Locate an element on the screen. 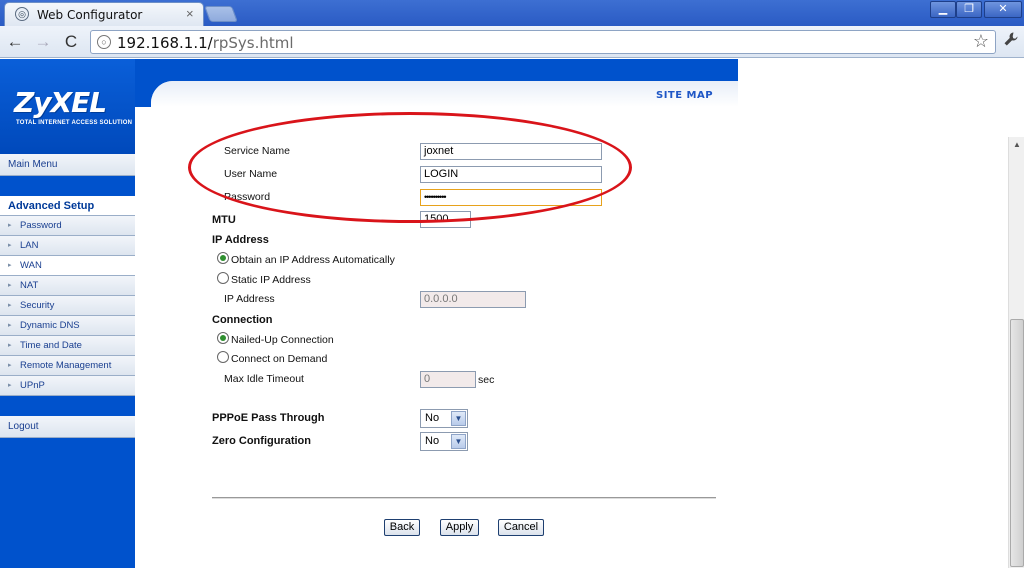 Image resolution: width=1024 pixels, height=568 pixels. new-tab-button is located at coordinates (221, 14).